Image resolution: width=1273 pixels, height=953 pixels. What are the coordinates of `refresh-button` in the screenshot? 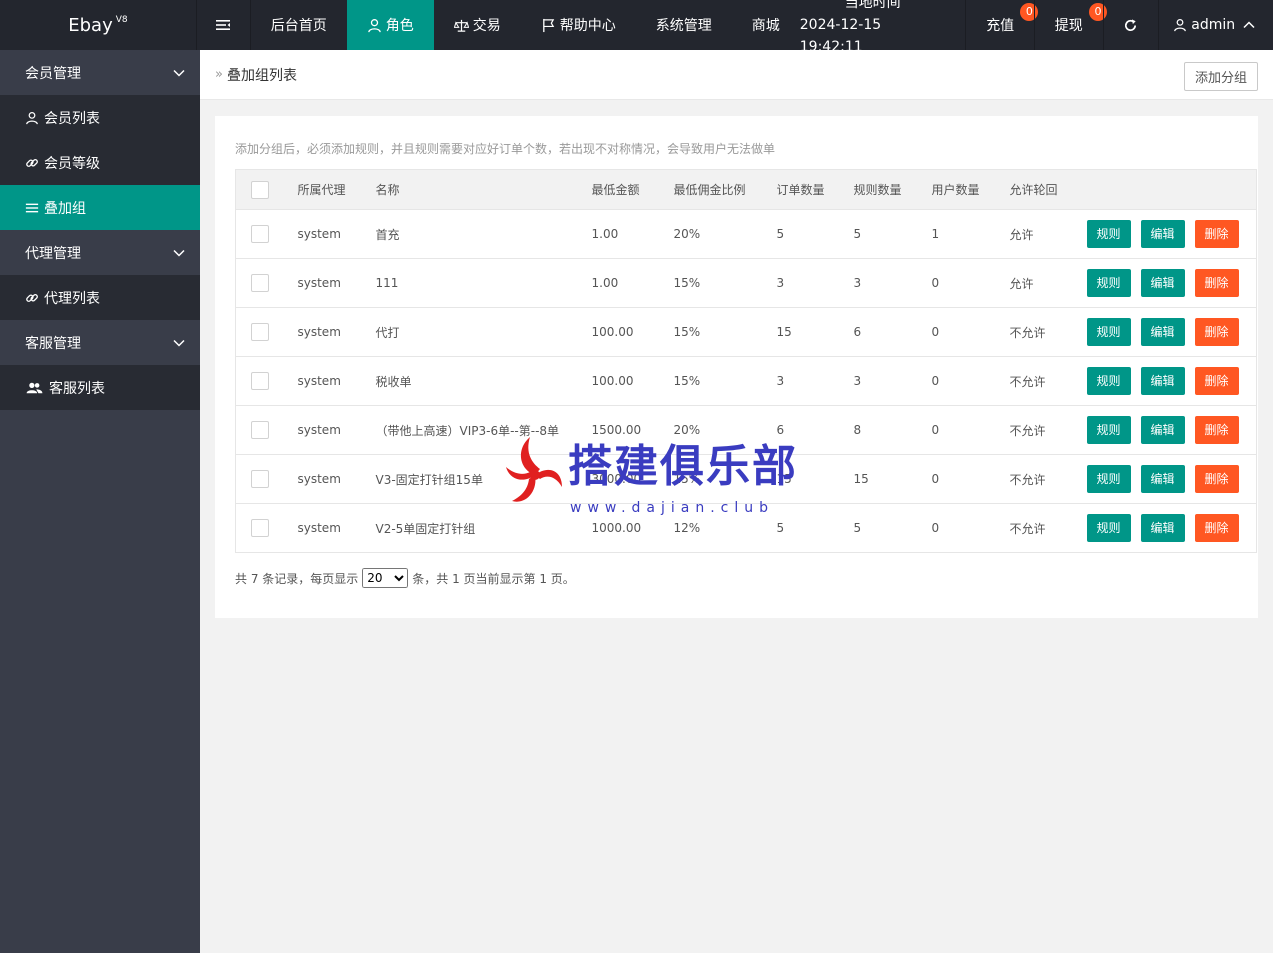 It's located at (1130, 25).